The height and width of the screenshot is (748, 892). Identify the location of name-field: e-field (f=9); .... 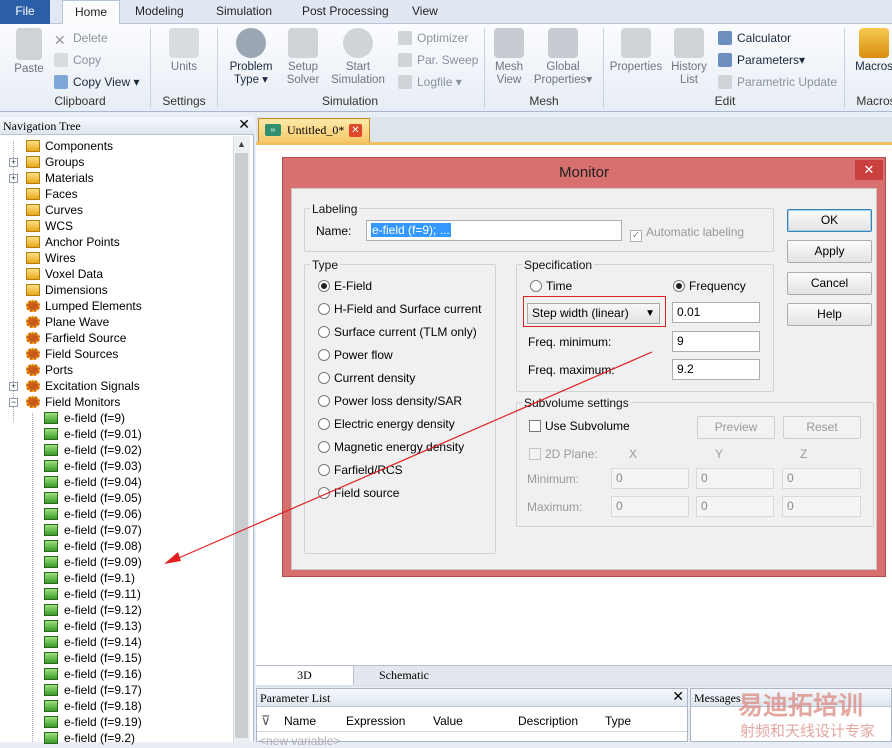
(494, 230).